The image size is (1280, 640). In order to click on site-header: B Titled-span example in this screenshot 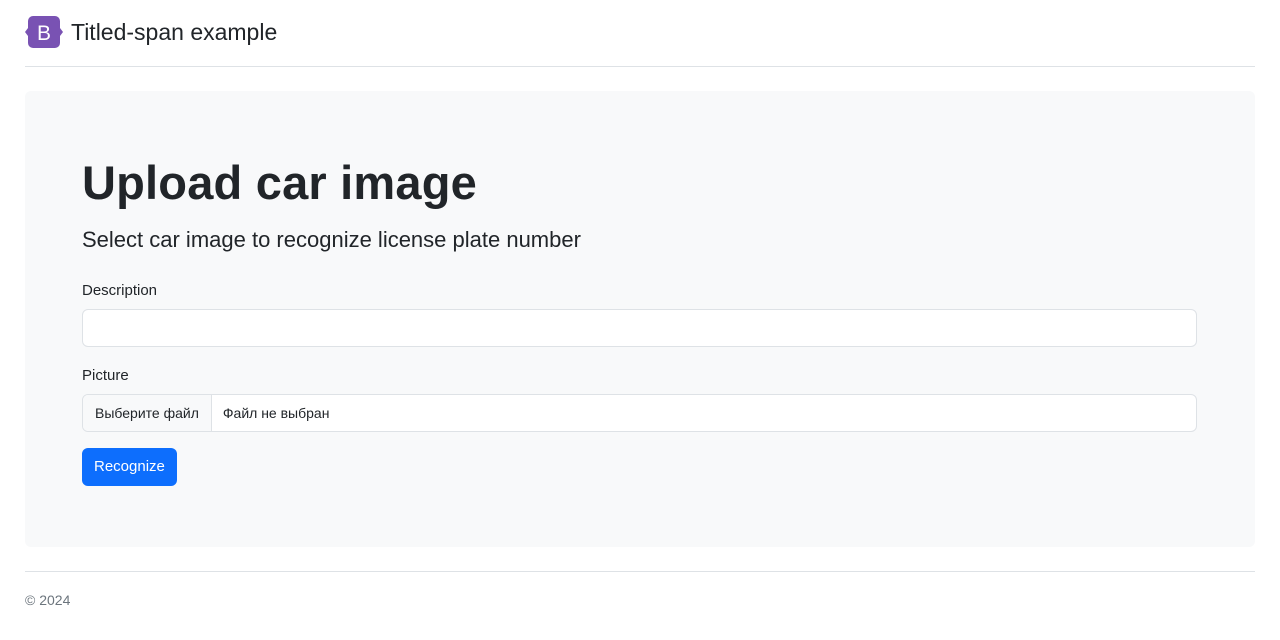, I will do `click(640, 33)`.